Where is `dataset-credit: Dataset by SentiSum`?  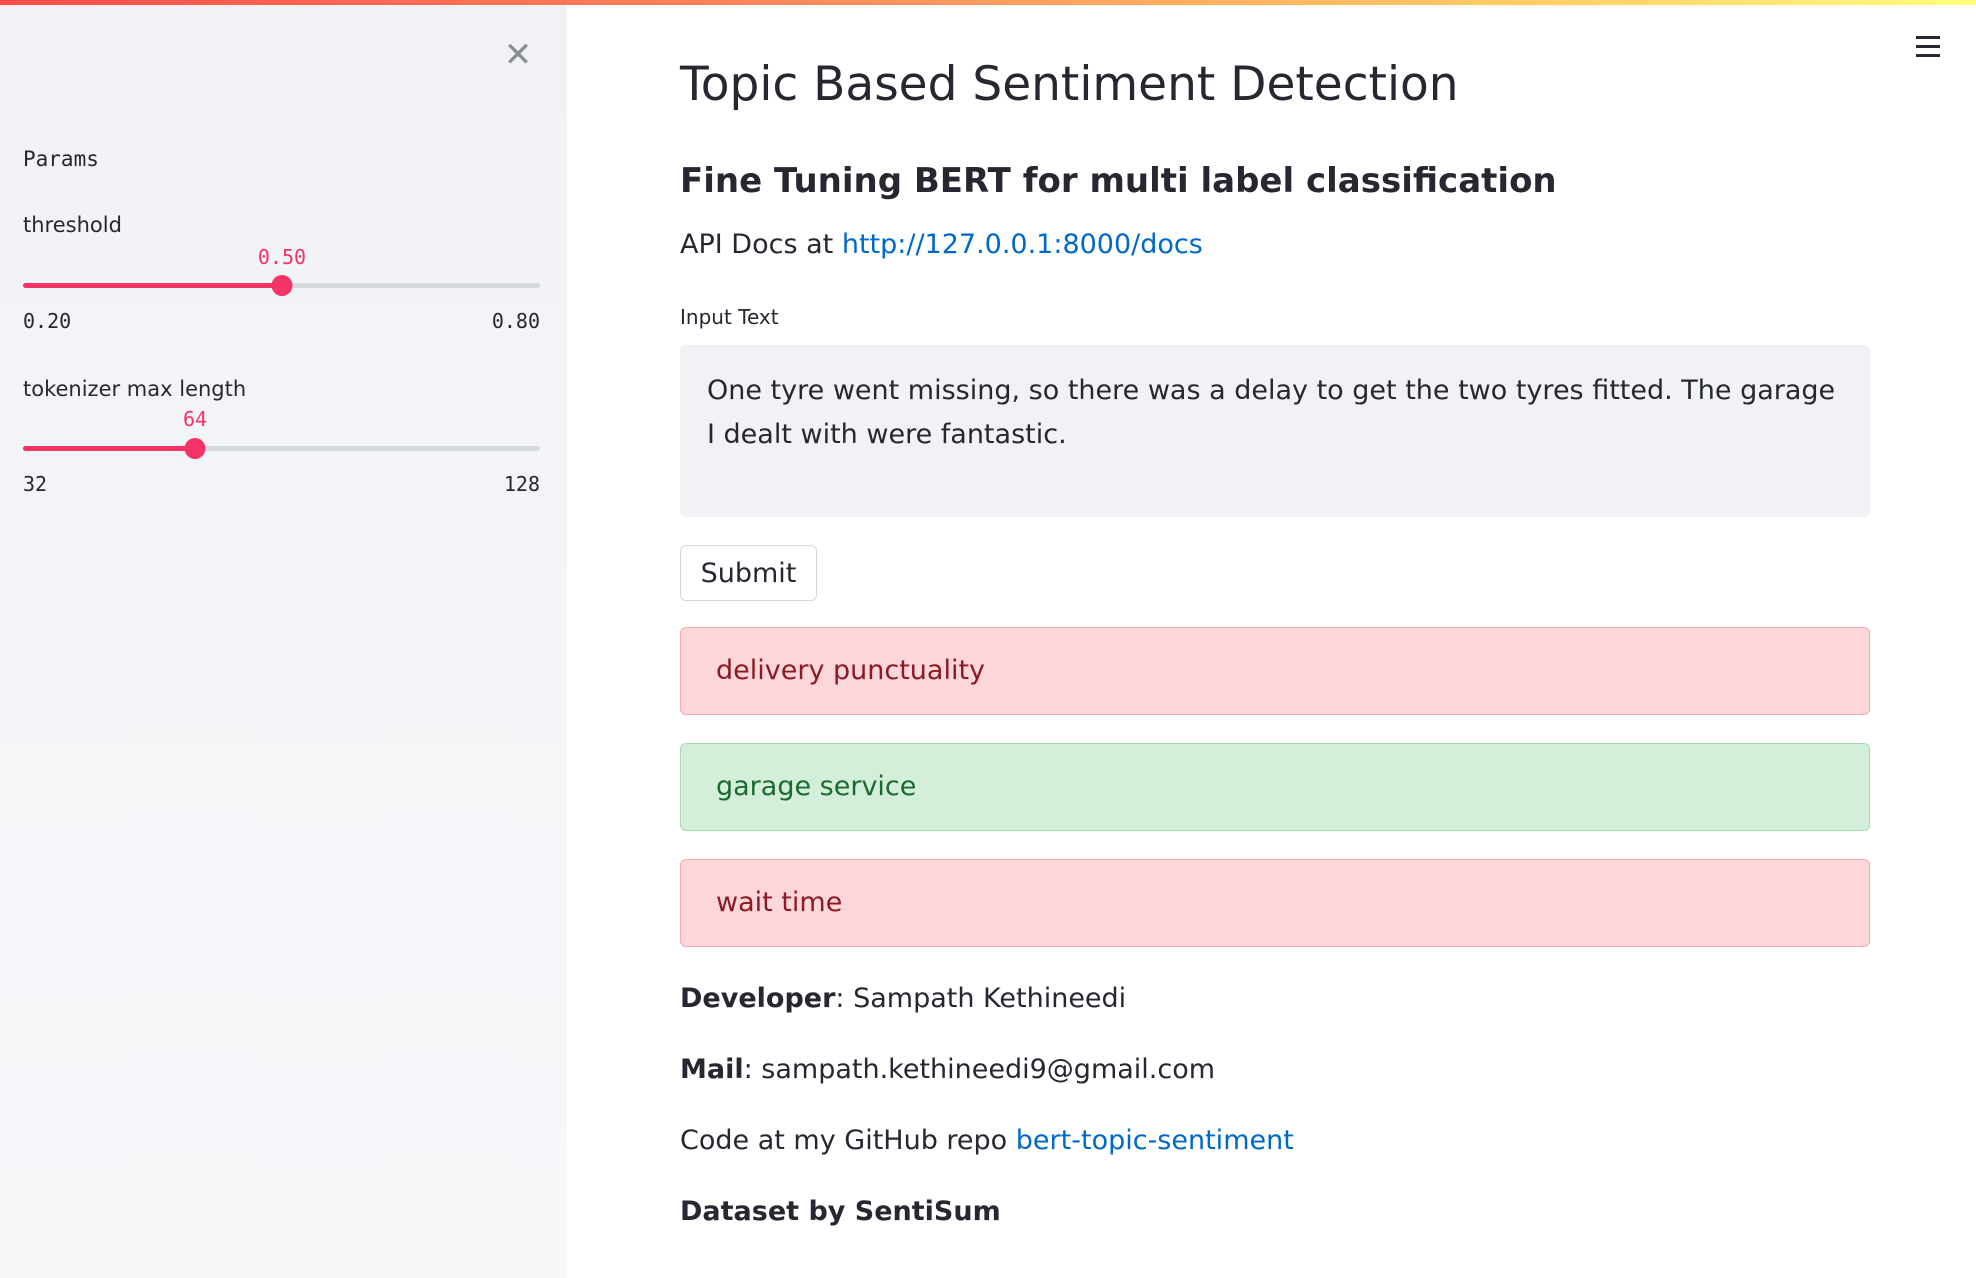 dataset-credit: Dataset by SentiSum is located at coordinates (840, 1211).